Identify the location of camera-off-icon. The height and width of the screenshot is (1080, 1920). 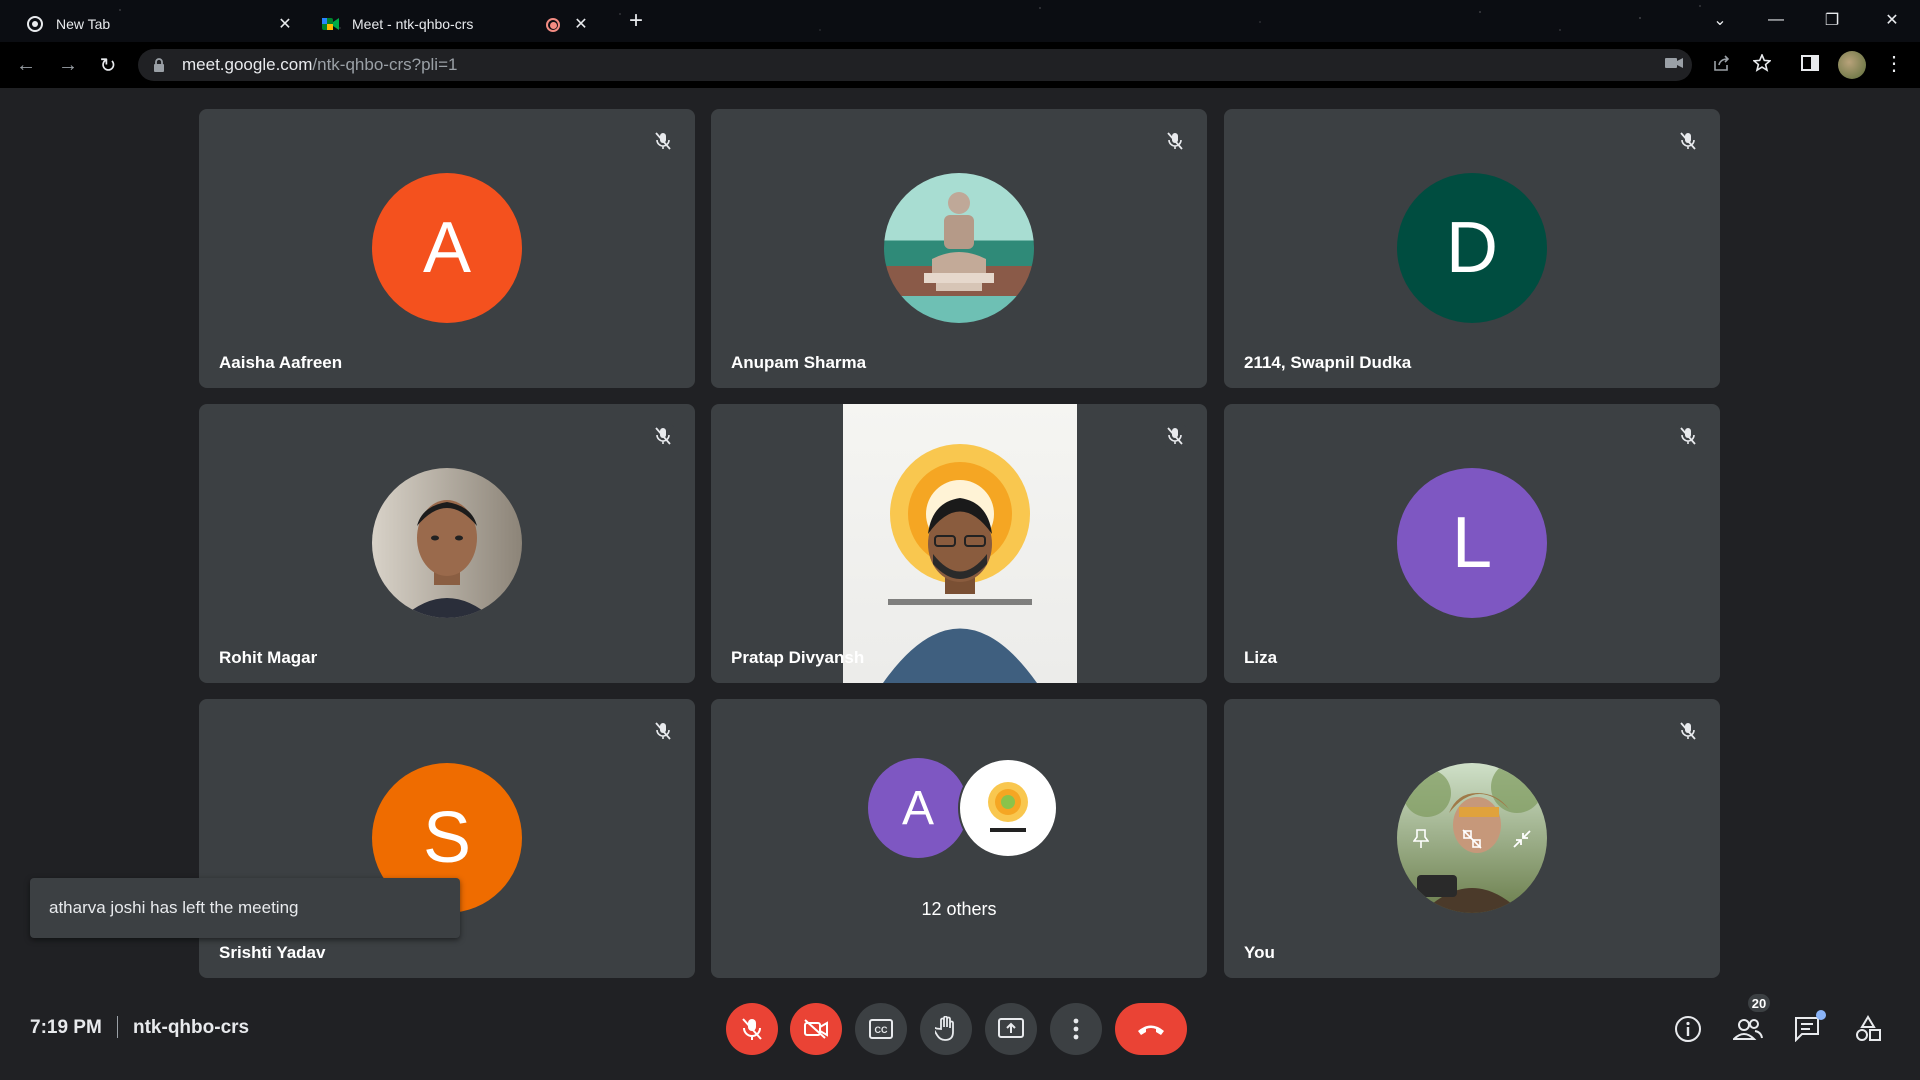
(816, 1029).